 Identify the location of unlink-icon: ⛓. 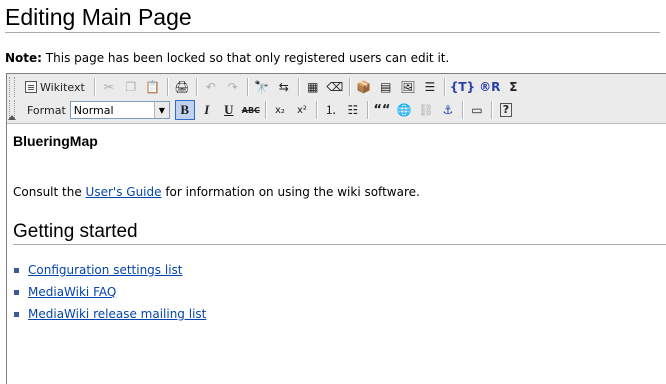
(426, 110).